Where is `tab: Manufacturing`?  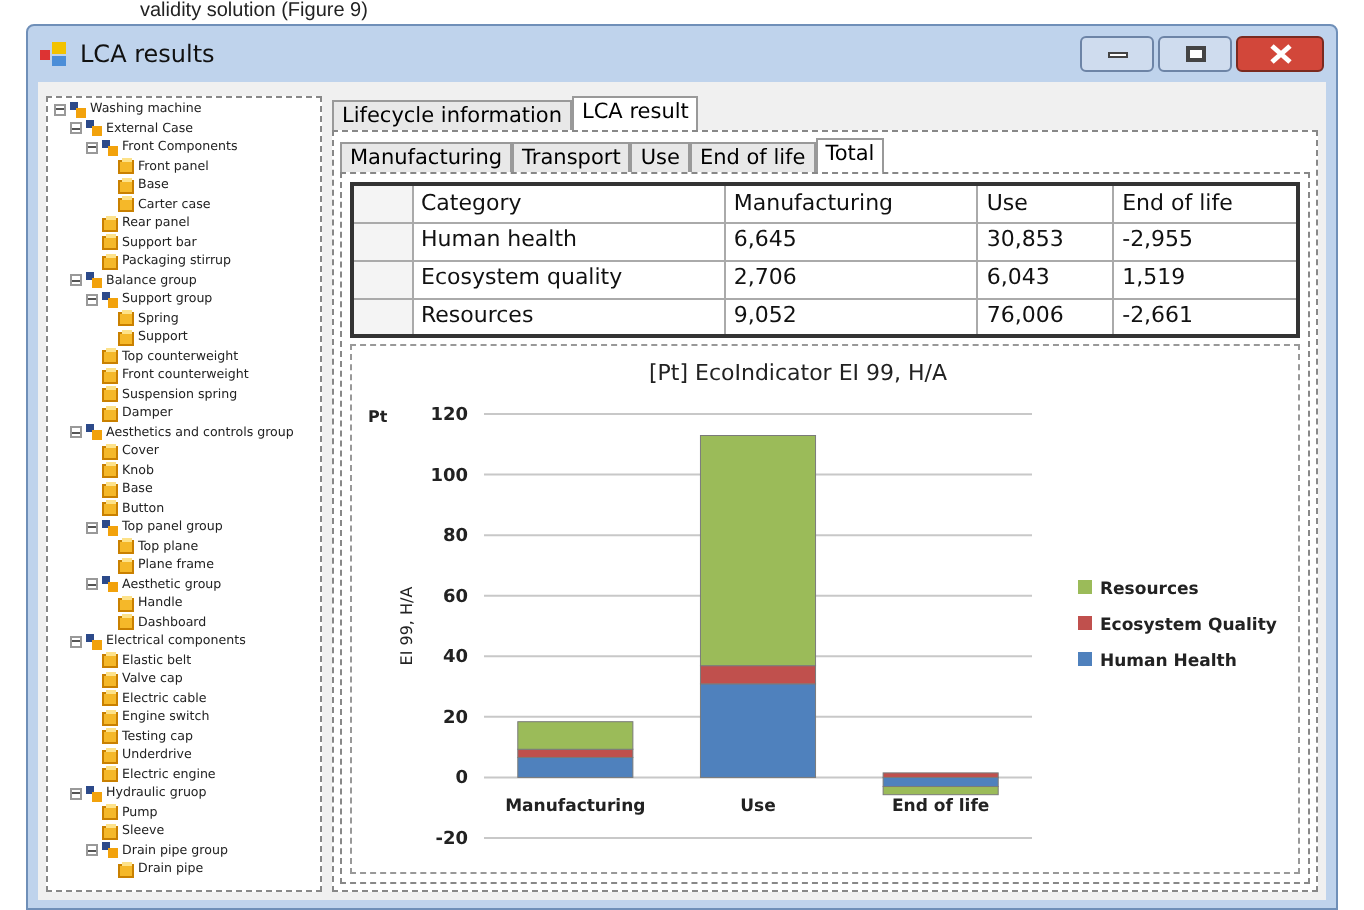
tab: Manufacturing is located at coordinates (426, 157).